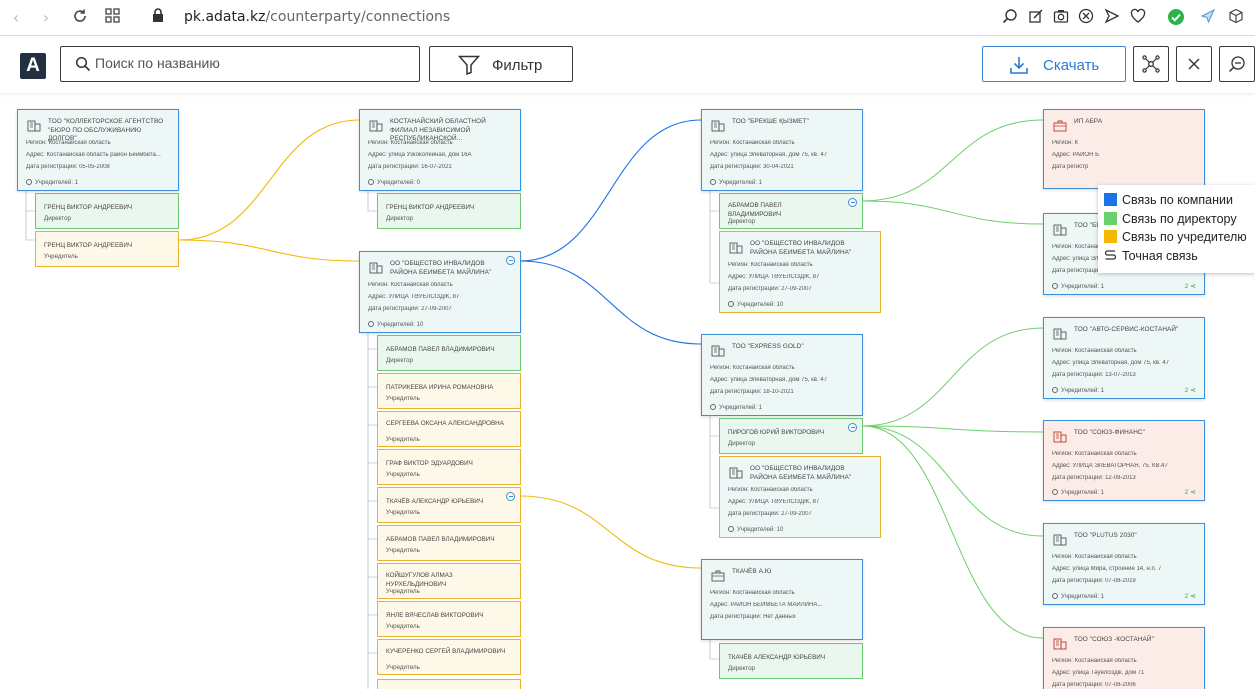 The image size is (1255, 689). Describe the element at coordinates (449, 543) in the screenshot. I see `person-card: АБРАМОВ ПАВЕЛ ВЛАДИМИРОВИЧ Учредитель` at that location.